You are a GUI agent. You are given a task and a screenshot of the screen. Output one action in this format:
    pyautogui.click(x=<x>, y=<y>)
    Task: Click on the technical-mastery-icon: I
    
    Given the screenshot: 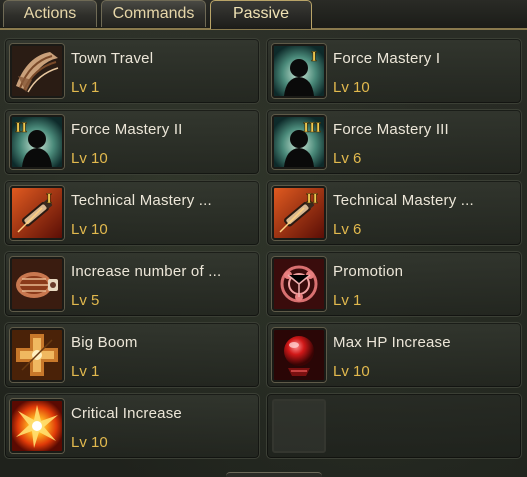 What is the action you would take?
    pyautogui.click(x=37, y=213)
    